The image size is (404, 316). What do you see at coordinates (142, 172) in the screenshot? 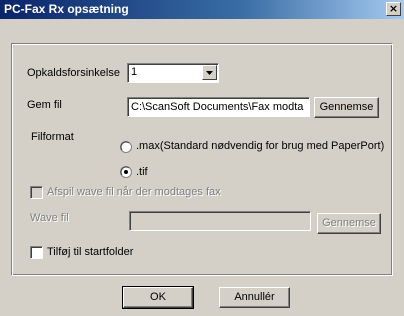
I see `format-tif-label: .tif` at bounding box center [142, 172].